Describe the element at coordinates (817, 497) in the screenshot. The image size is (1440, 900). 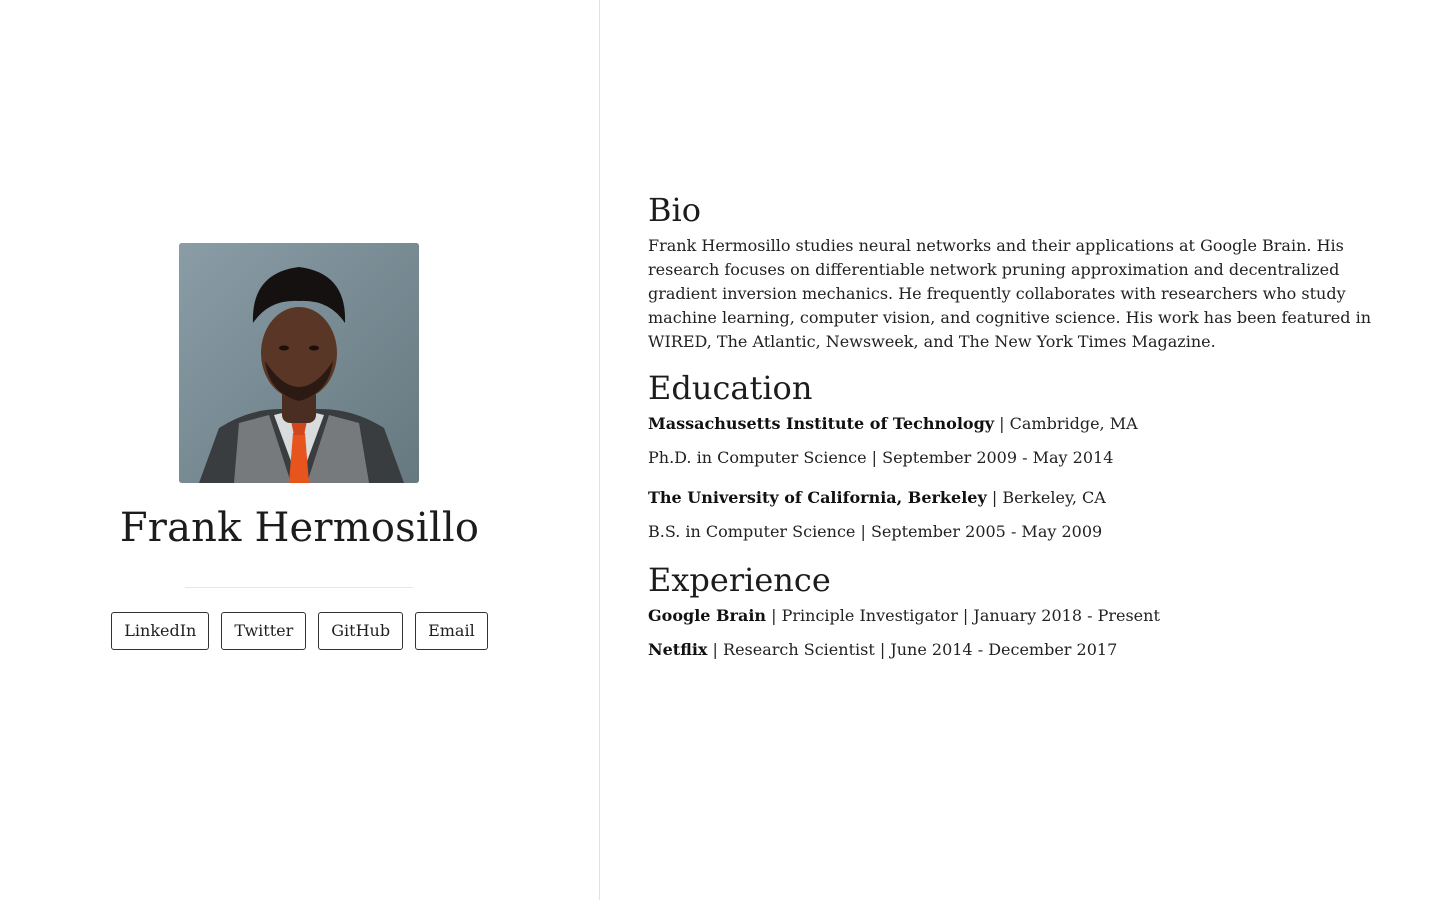
I see `school-name: The University of California, Berkeley` at that location.